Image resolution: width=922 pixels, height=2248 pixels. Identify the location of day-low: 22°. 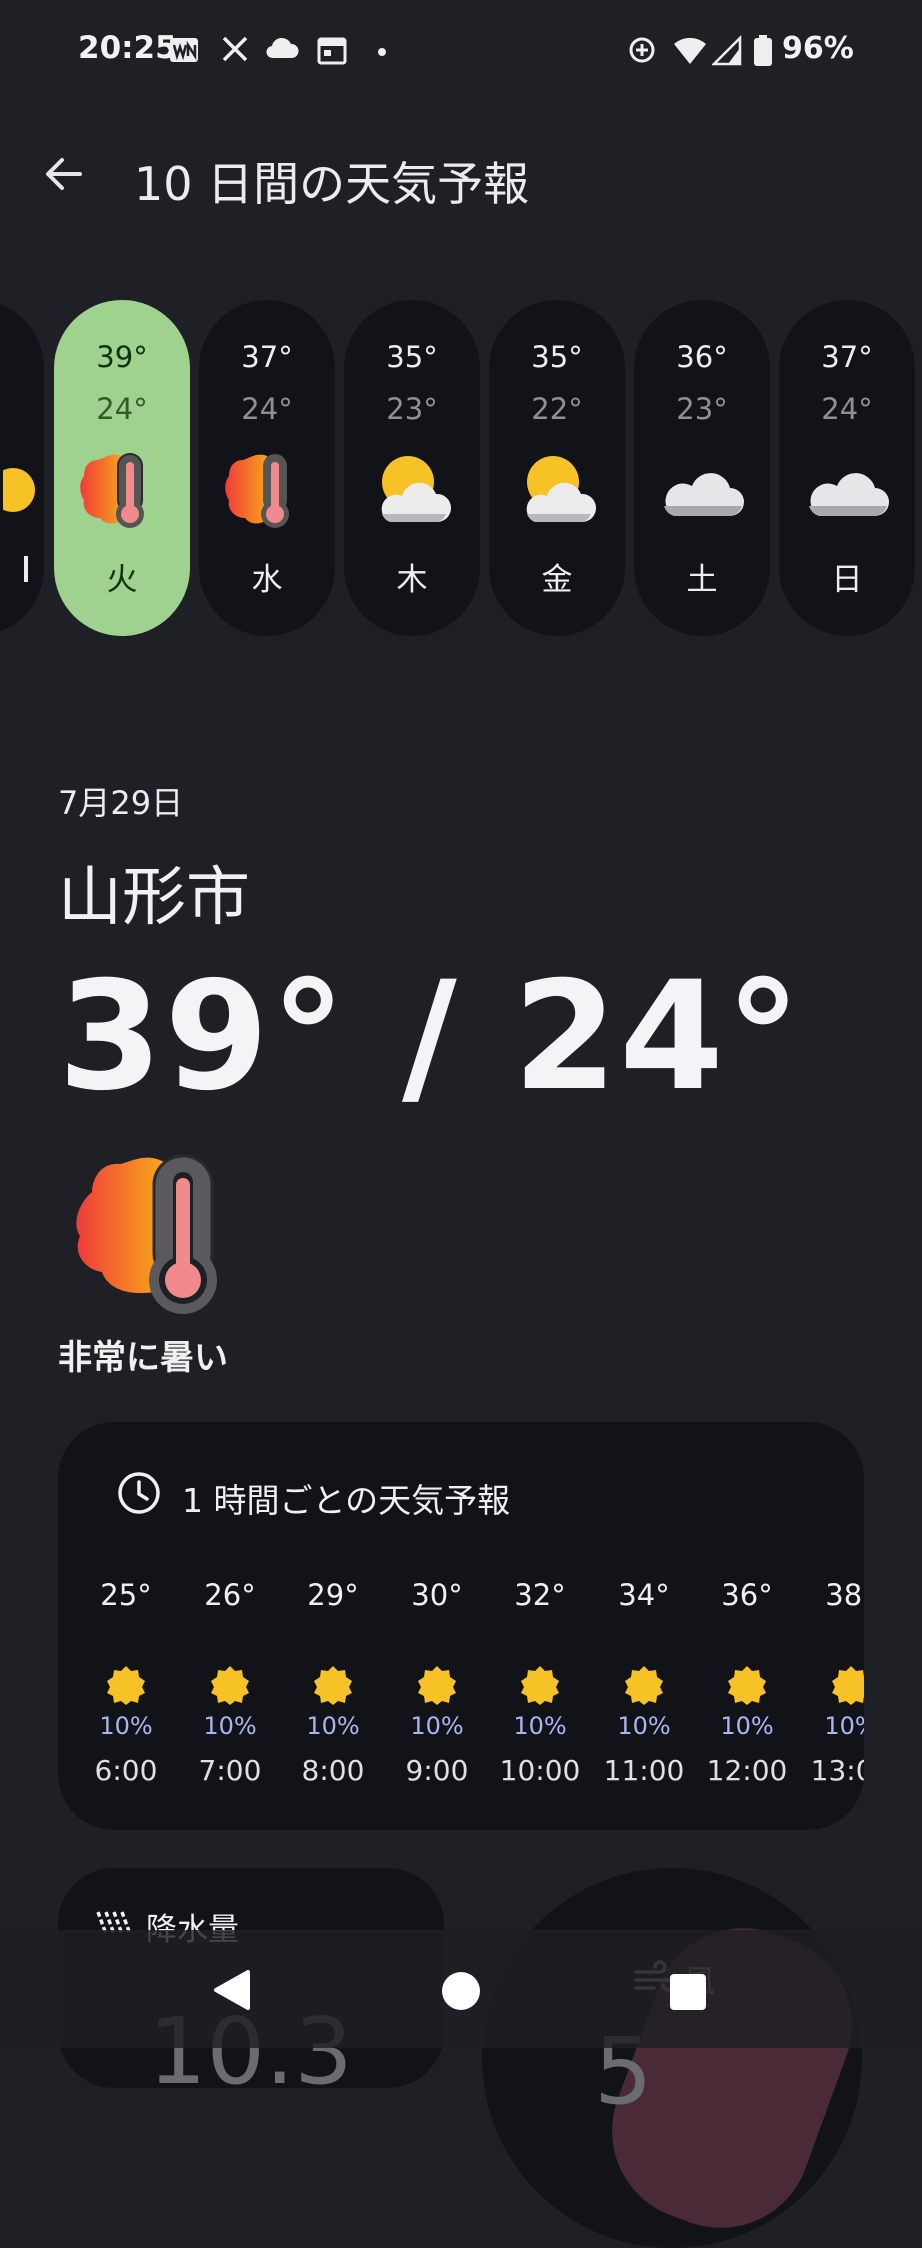
(557, 409).